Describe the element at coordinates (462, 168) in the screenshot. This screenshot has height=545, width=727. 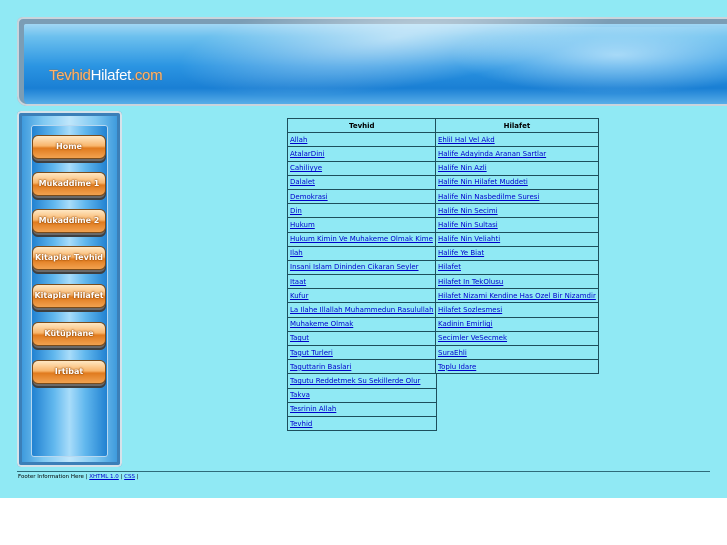
I see `hilafet-link: Halife Nin Azli` at that location.